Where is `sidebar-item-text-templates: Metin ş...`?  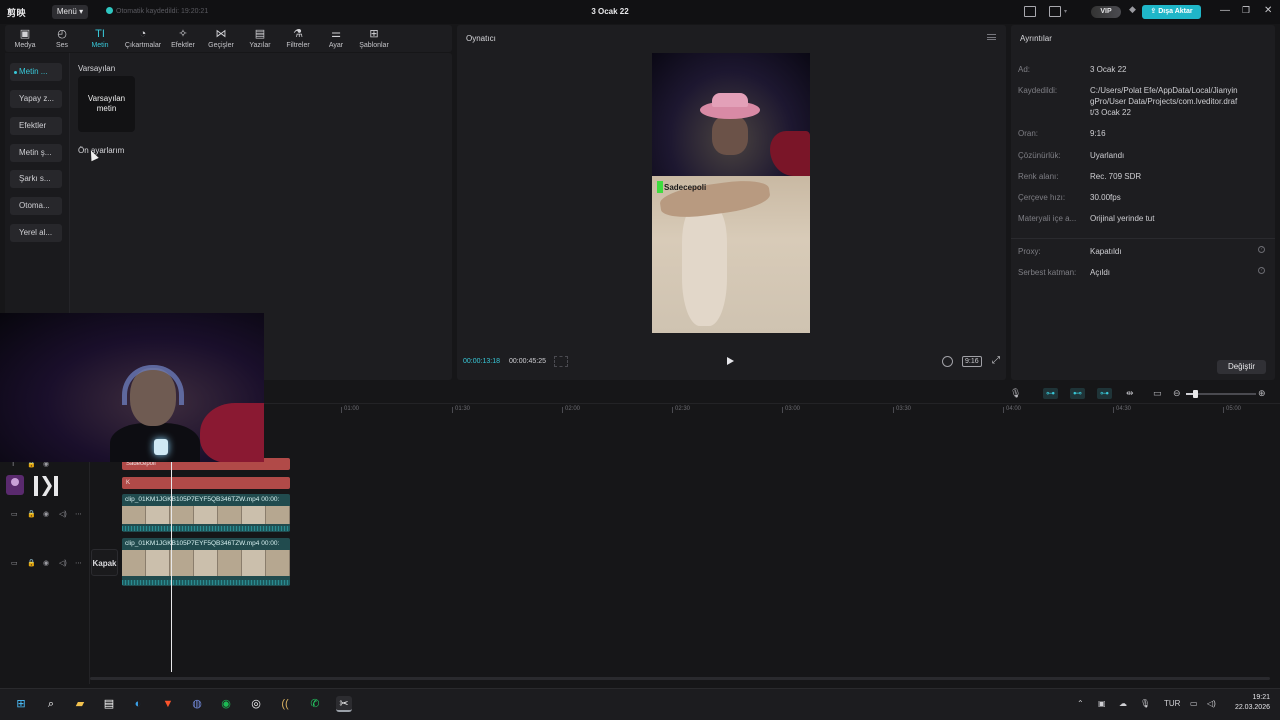
sidebar-item-text-templates: Metin ş... is located at coordinates (36, 153).